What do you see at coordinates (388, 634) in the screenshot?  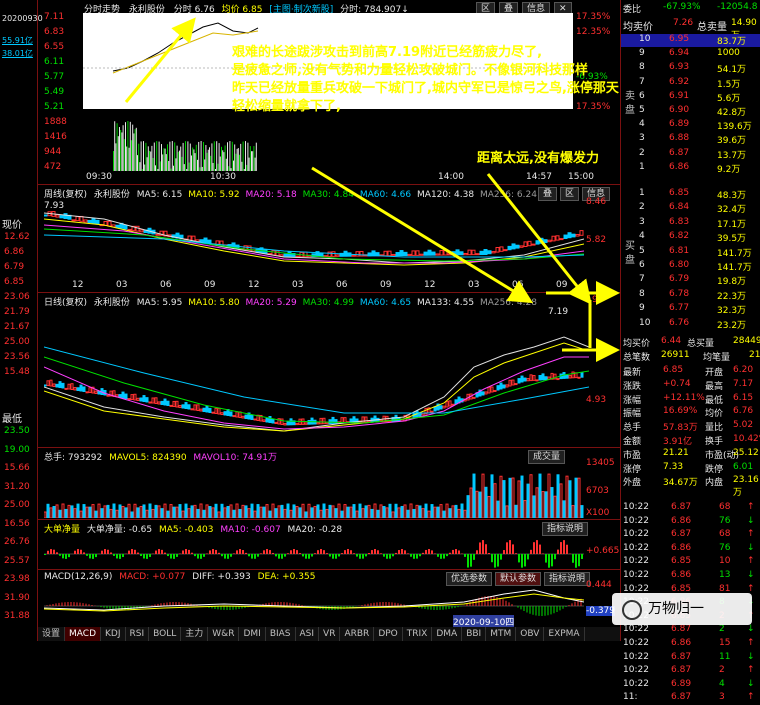 I see `tab-dpo: DPO` at bounding box center [388, 634].